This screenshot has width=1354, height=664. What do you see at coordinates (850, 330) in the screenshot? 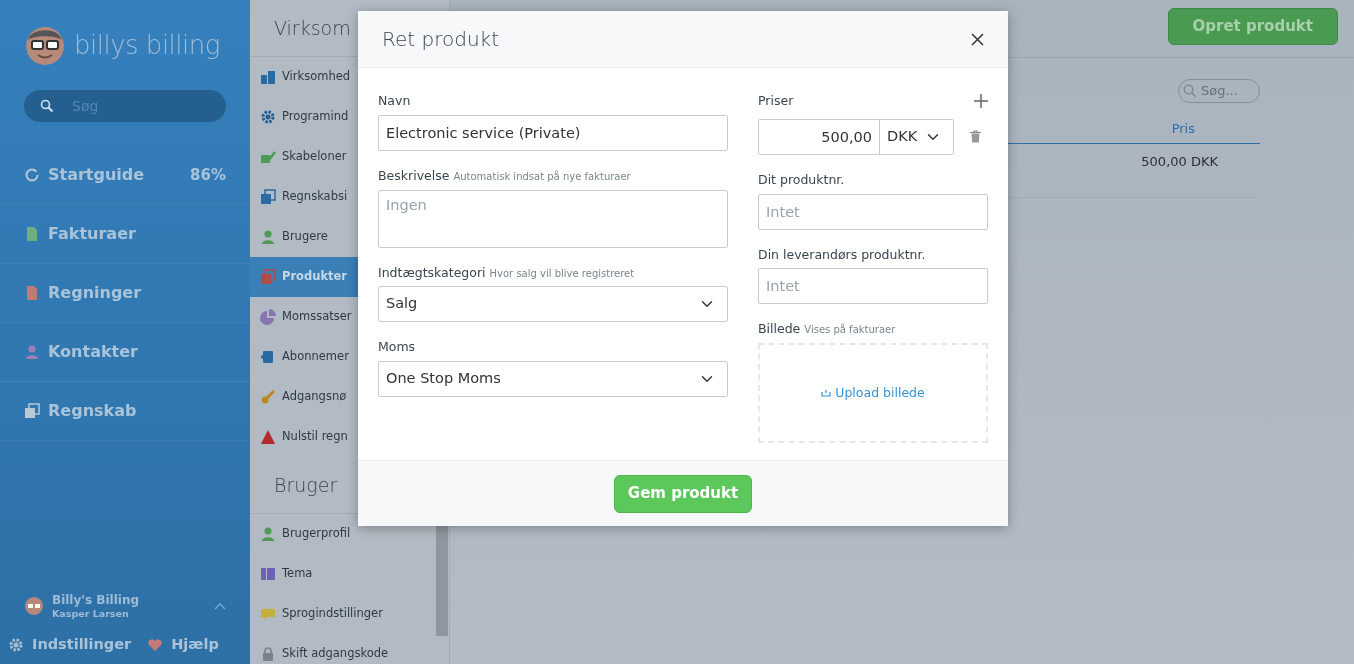
I see `hint-text: Vises på fakturaer` at bounding box center [850, 330].